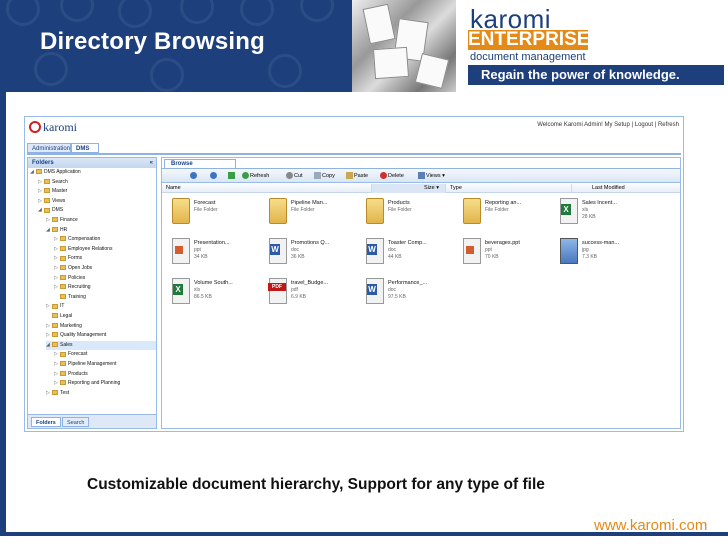  What do you see at coordinates (49, 148) in the screenshot?
I see `tab-administration: Administration` at bounding box center [49, 148].